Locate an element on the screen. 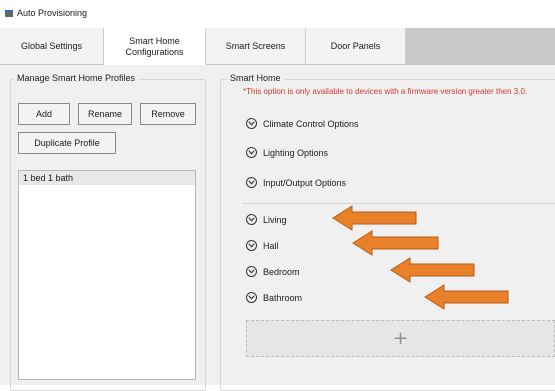 The height and width of the screenshot is (391, 555). title-bar: Auto Provisioning is located at coordinates (277, 14).